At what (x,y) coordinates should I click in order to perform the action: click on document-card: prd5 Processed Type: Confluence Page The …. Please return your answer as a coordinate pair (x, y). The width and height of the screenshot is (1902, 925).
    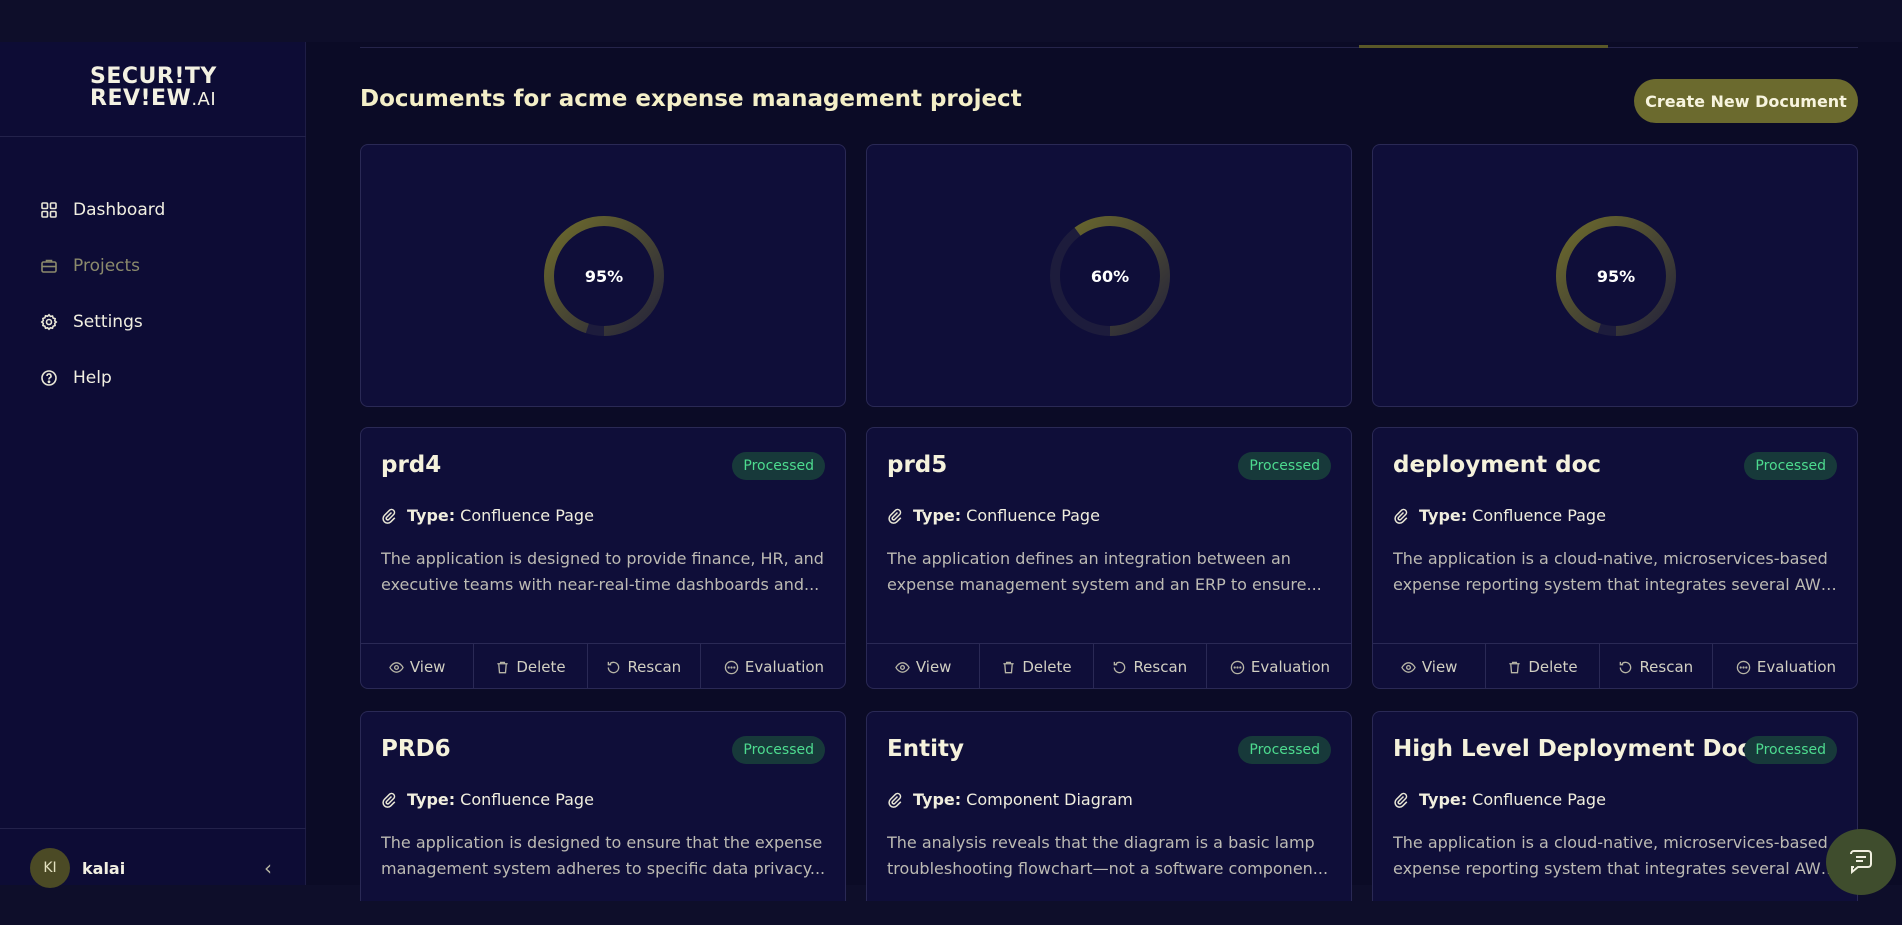
    Looking at the image, I should click on (1109, 558).